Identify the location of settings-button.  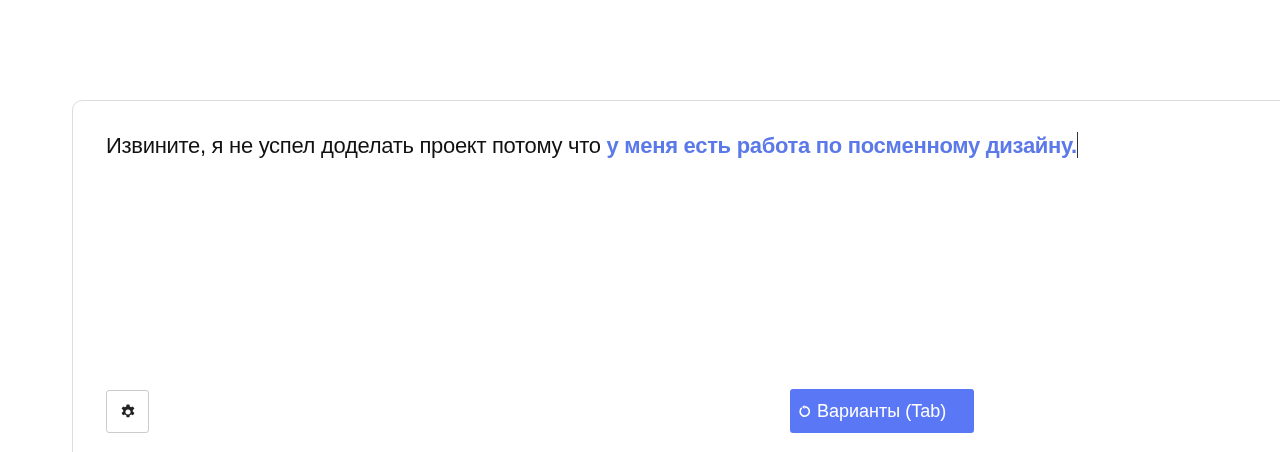
(127, 411).